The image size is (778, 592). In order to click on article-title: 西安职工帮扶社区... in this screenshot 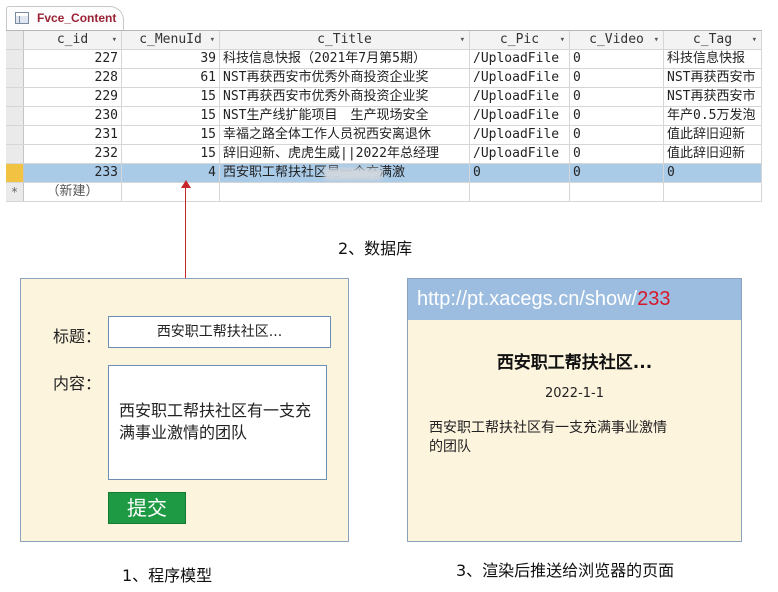, I will do `click(574, 363)`.